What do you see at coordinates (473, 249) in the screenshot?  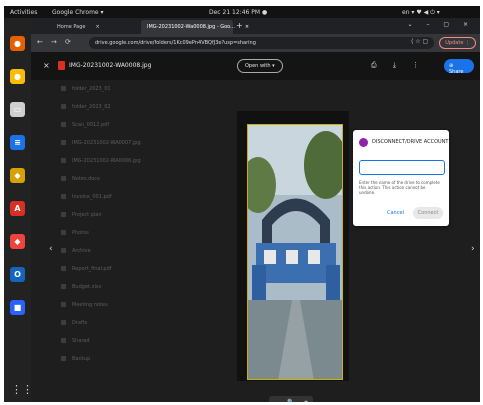 I see `next-file-arrow: ›` at bounding box center [473, 249].